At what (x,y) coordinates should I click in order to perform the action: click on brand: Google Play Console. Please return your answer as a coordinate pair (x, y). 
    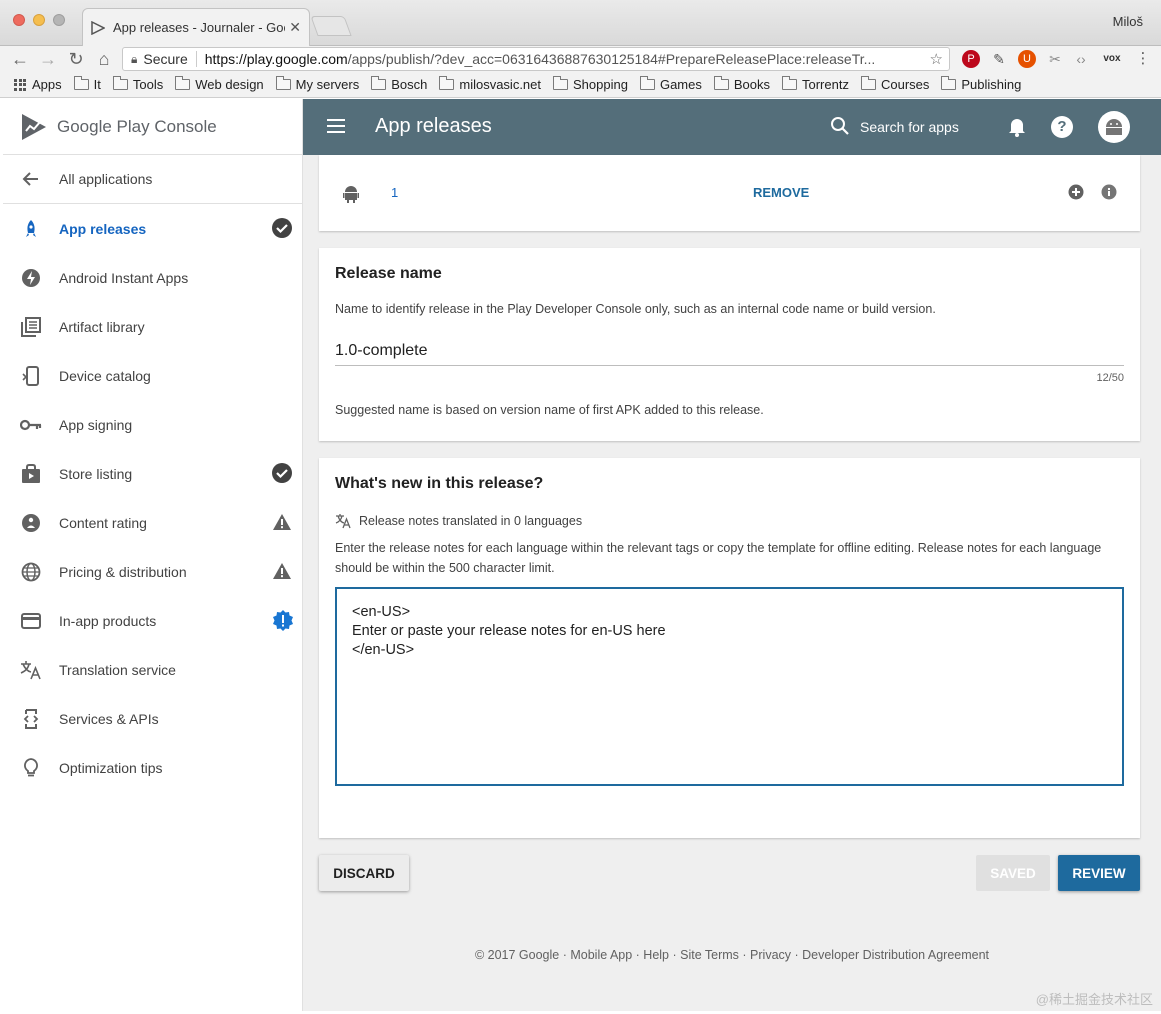
    Looking at the image, I should click on (152, 127).